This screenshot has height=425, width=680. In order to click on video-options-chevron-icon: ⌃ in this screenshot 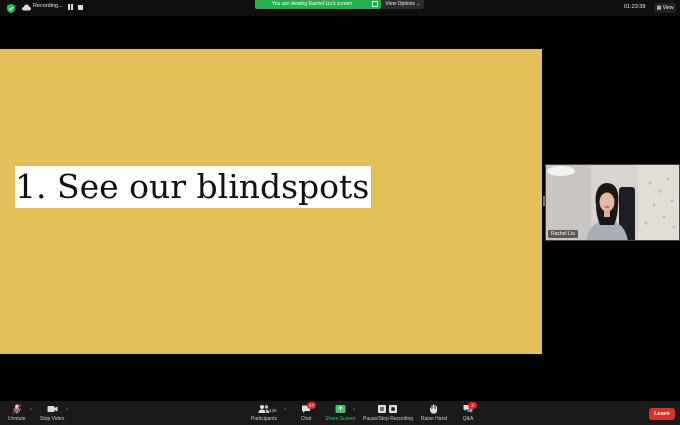, I will do `click(67, 411)`.